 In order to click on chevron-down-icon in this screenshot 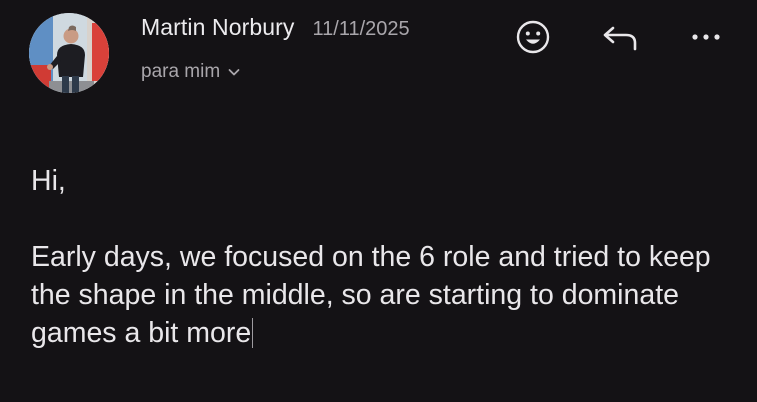, I will do `click(234, 72)`.